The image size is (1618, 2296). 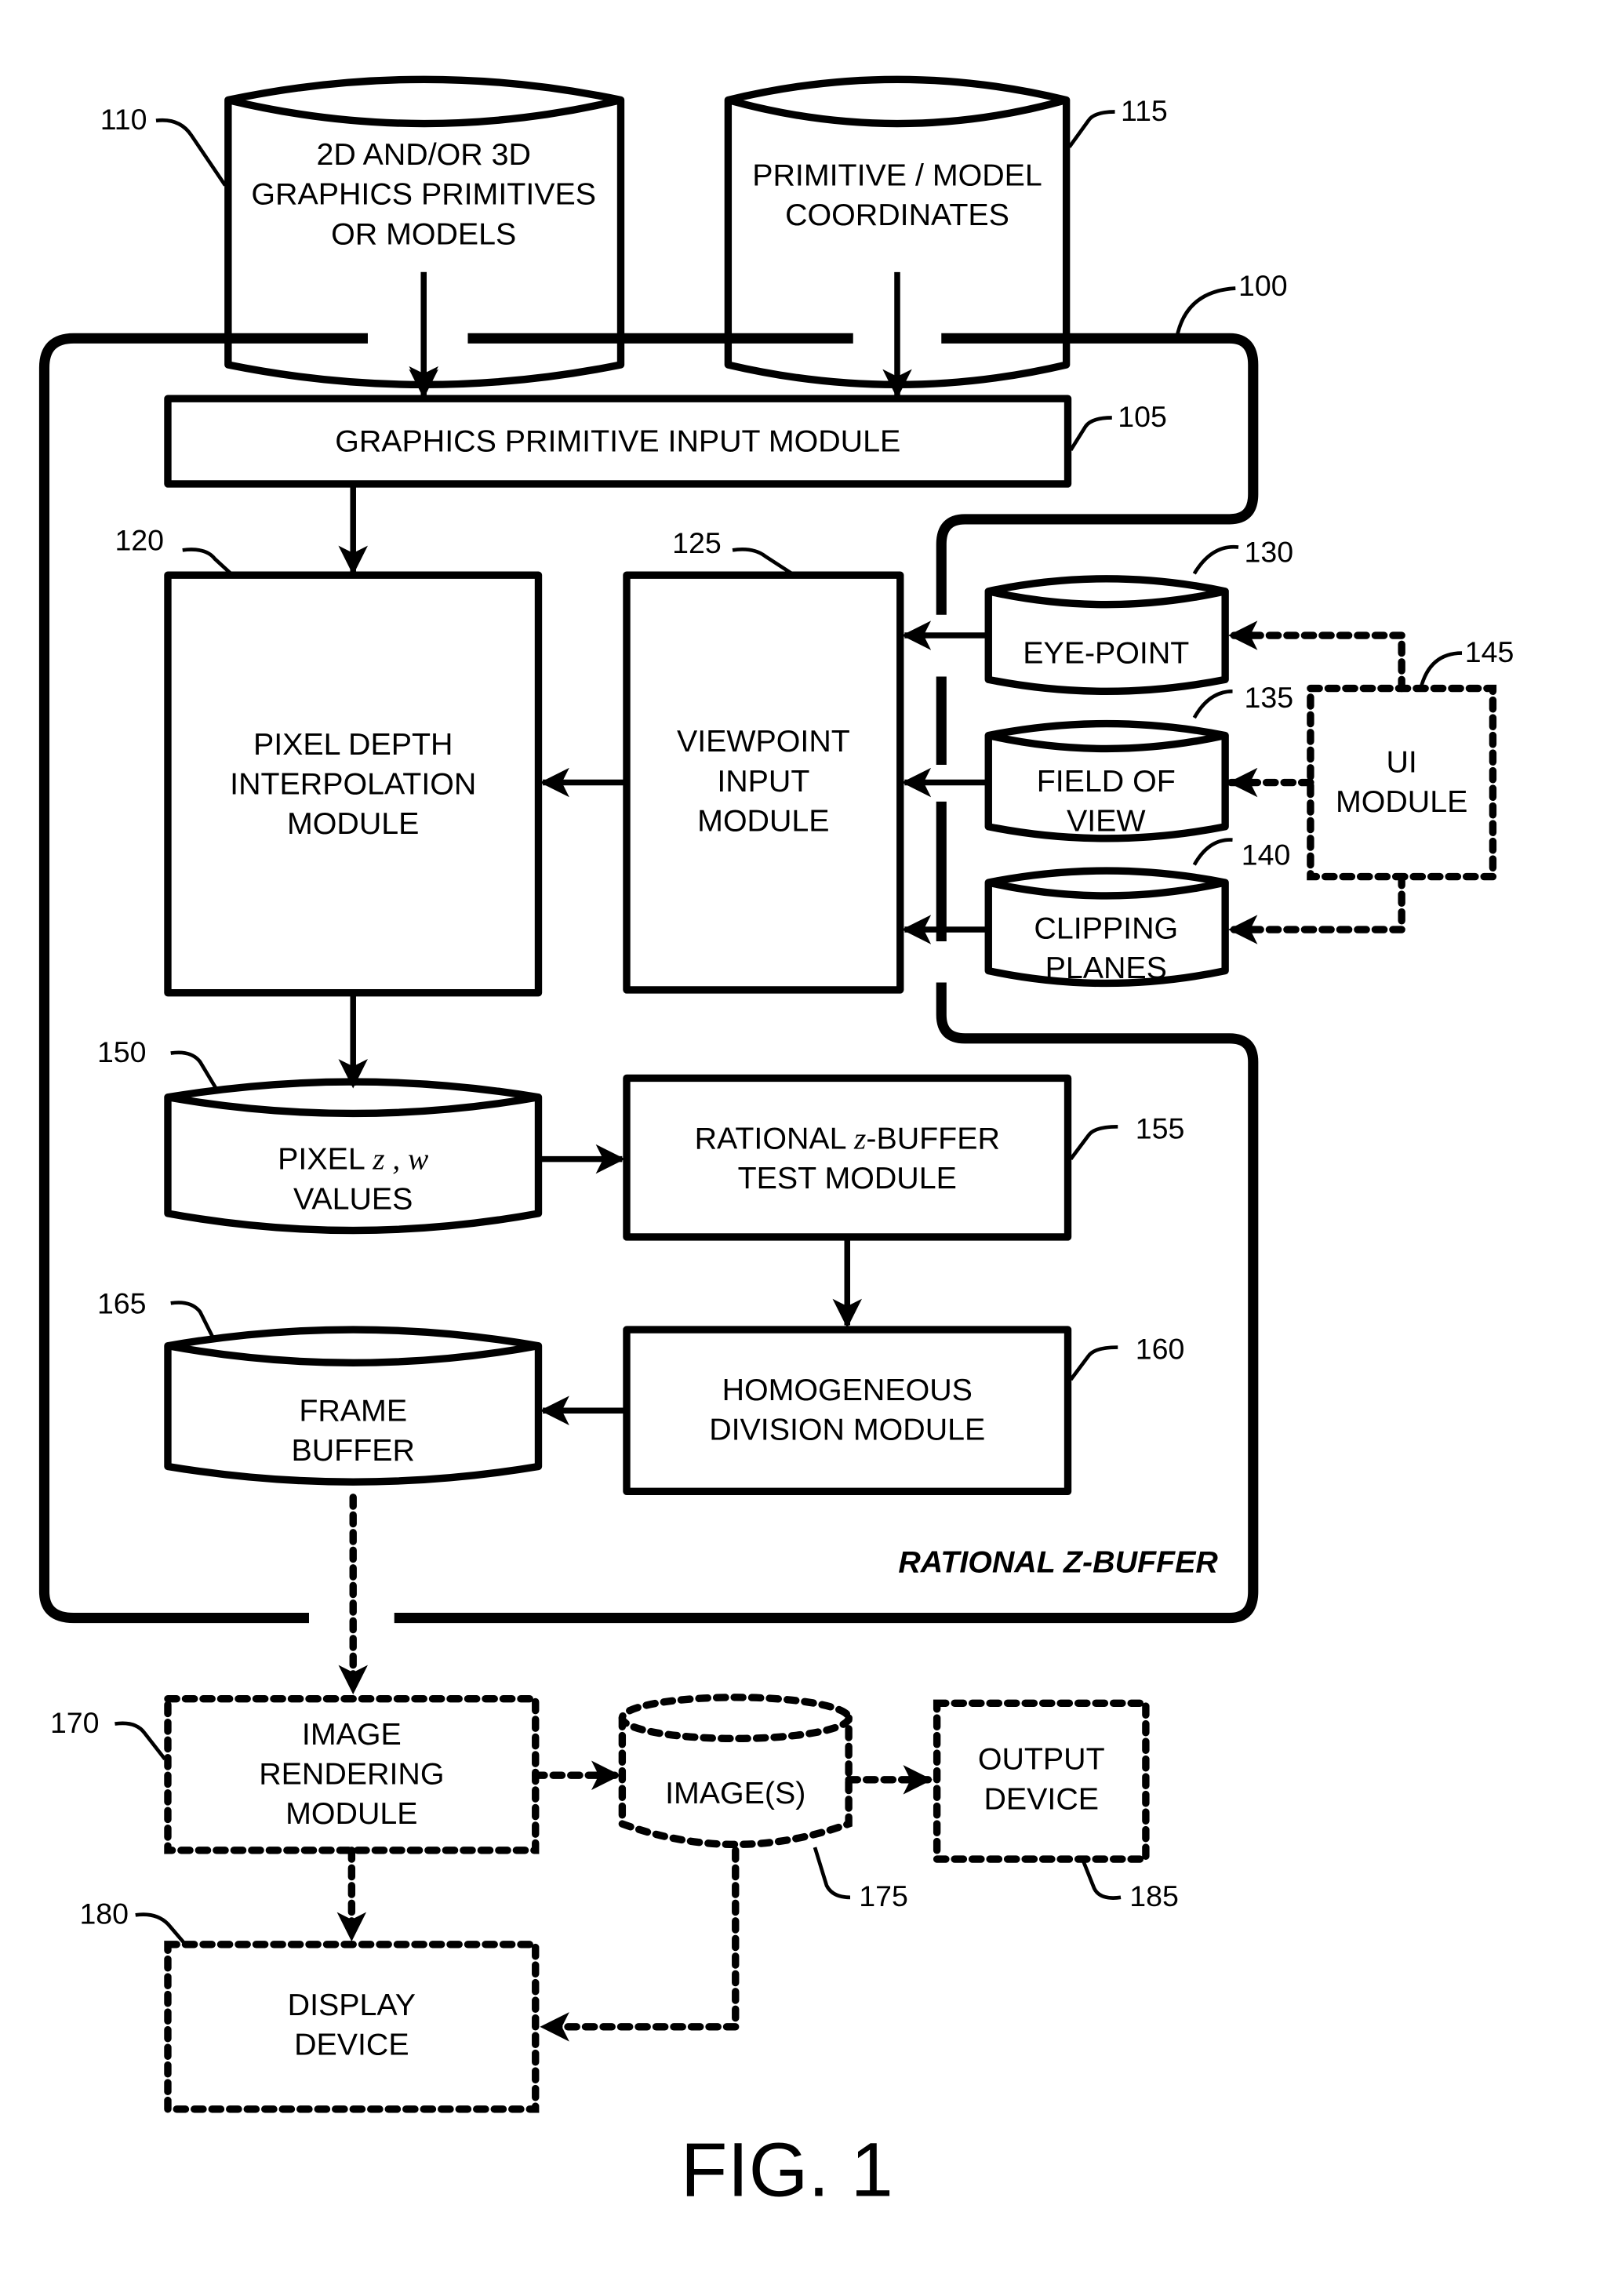 I want to click on pixel-values-line-1: PIXEL z , w, so click(x=353, y=1159).